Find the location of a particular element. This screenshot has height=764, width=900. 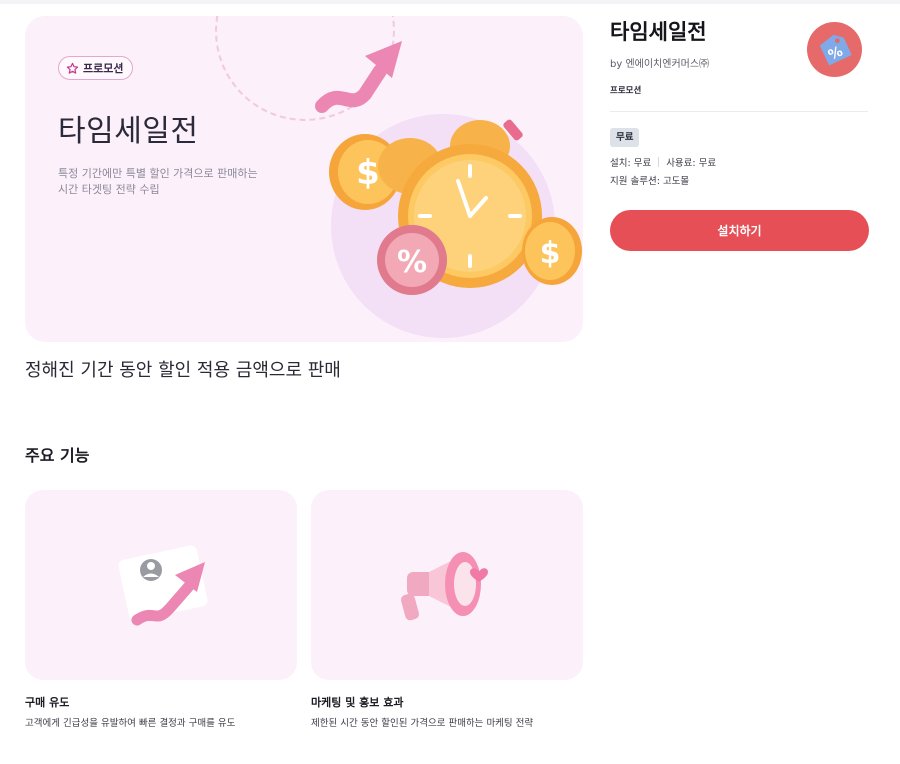

supported-solution: 지원 솔루션: 고도몰 is located at coordinates (650, 181).